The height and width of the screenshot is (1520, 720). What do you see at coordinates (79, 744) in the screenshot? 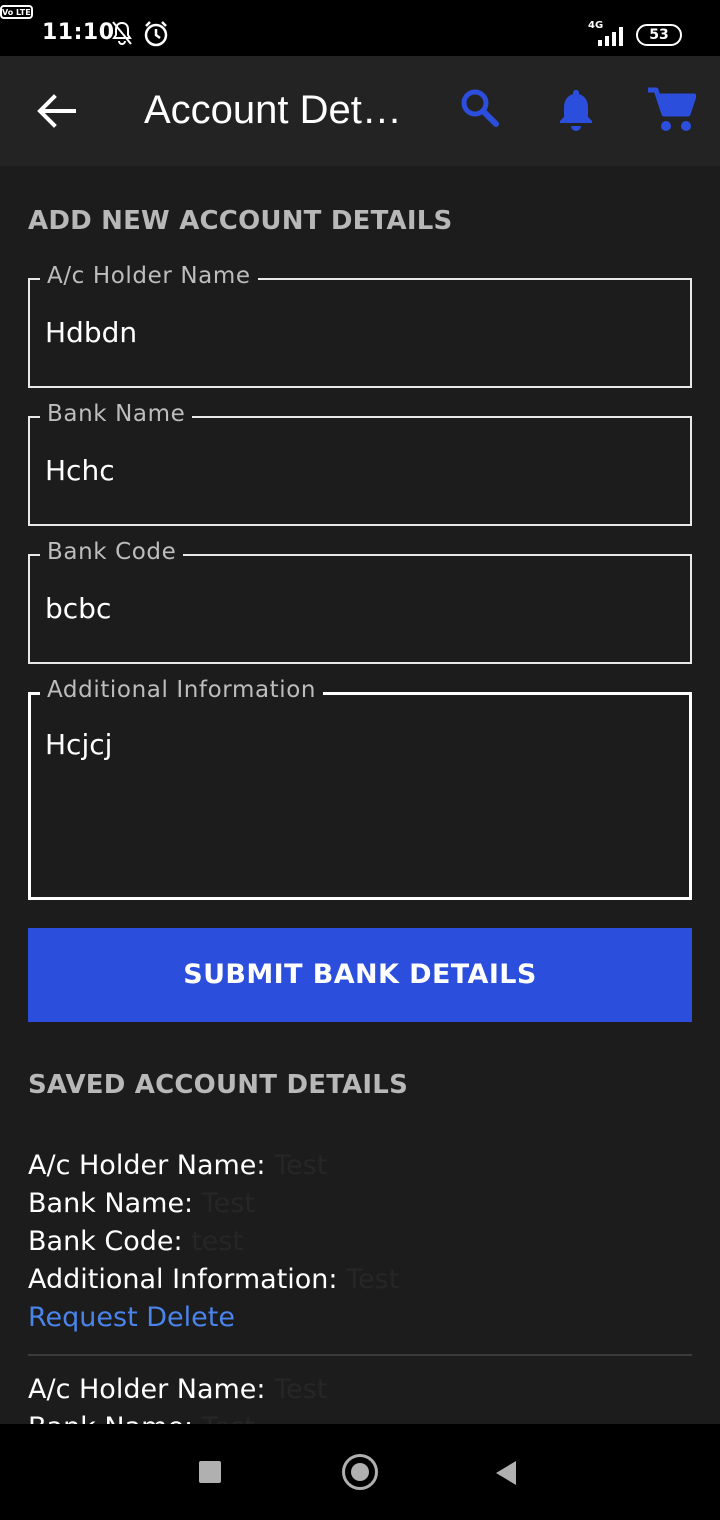
I see `additional-info-value: Hcjcj` at bounding box center [79, 744].